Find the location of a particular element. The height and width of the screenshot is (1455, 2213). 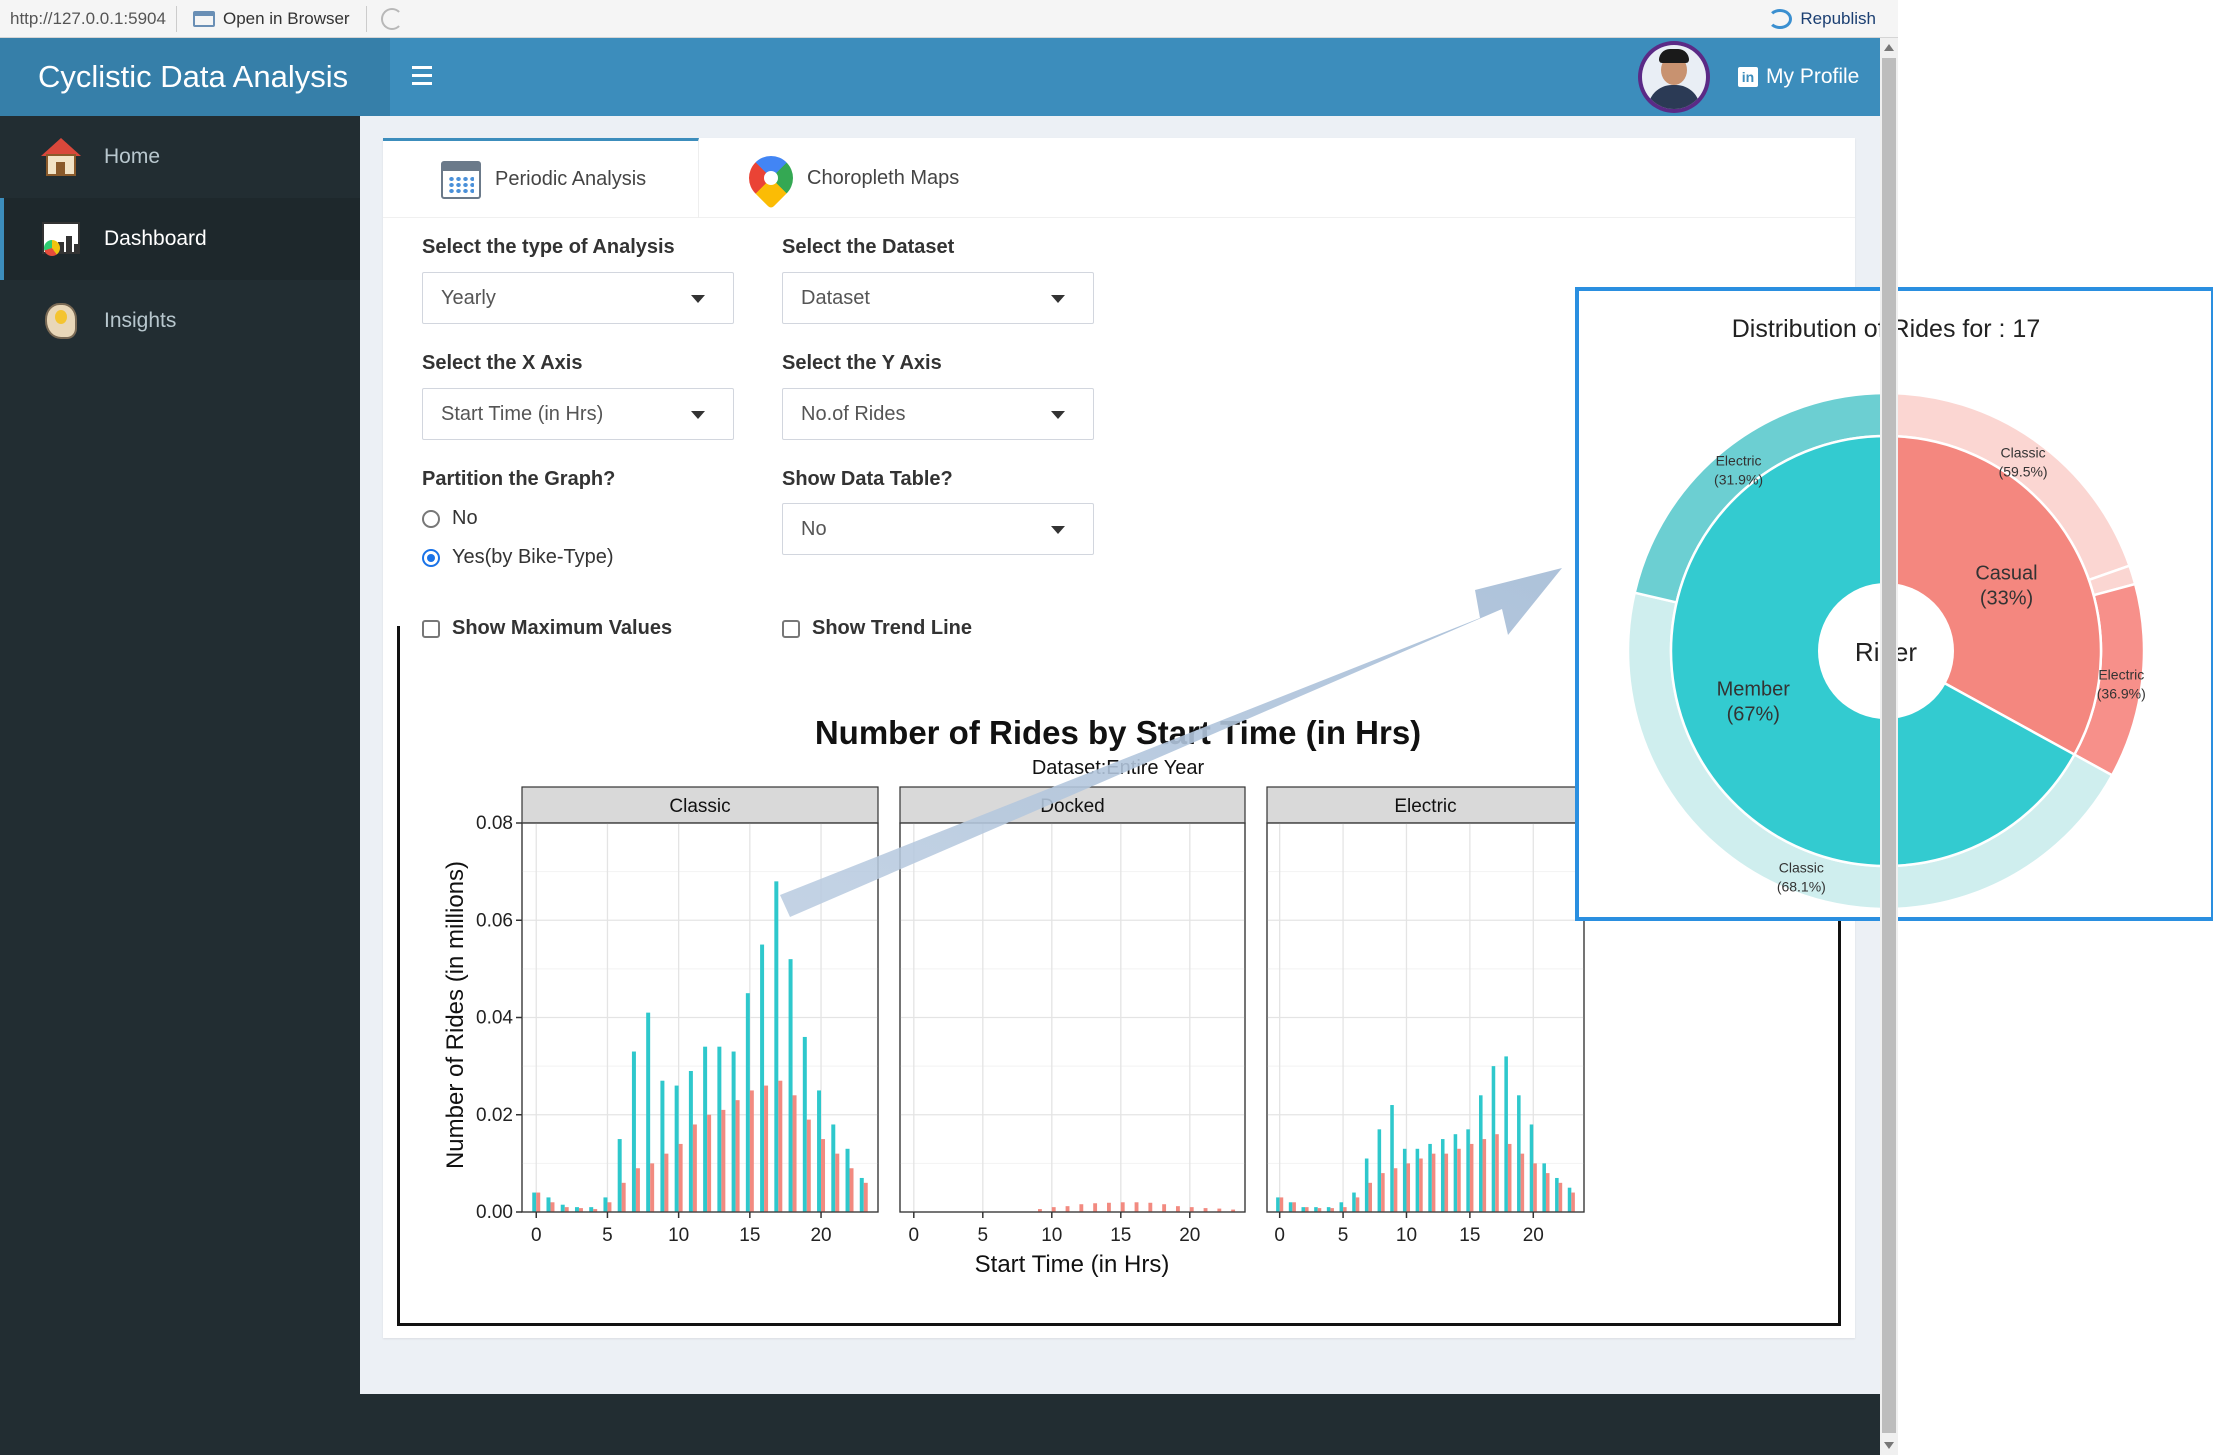

tab-periodic-analysis: Periodic Analysis is located at coordinates (541, 178).